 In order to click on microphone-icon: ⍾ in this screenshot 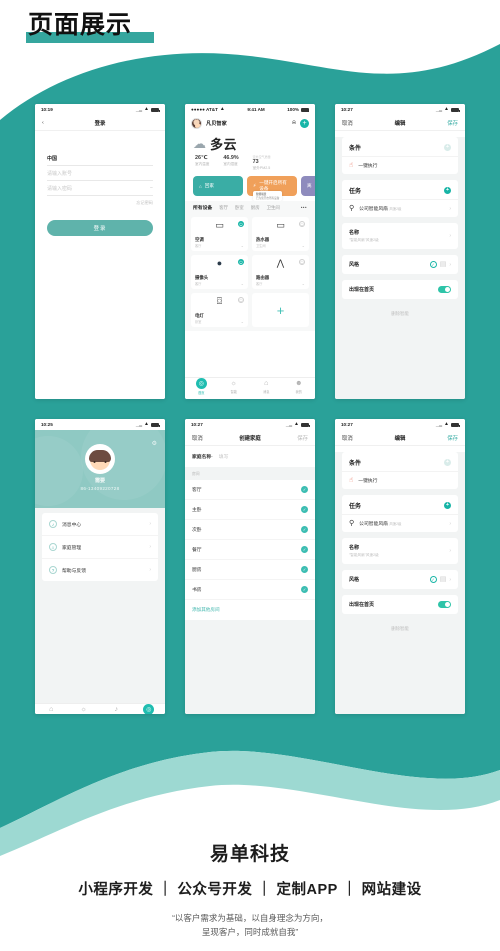, I will do `click(294, 123)`.